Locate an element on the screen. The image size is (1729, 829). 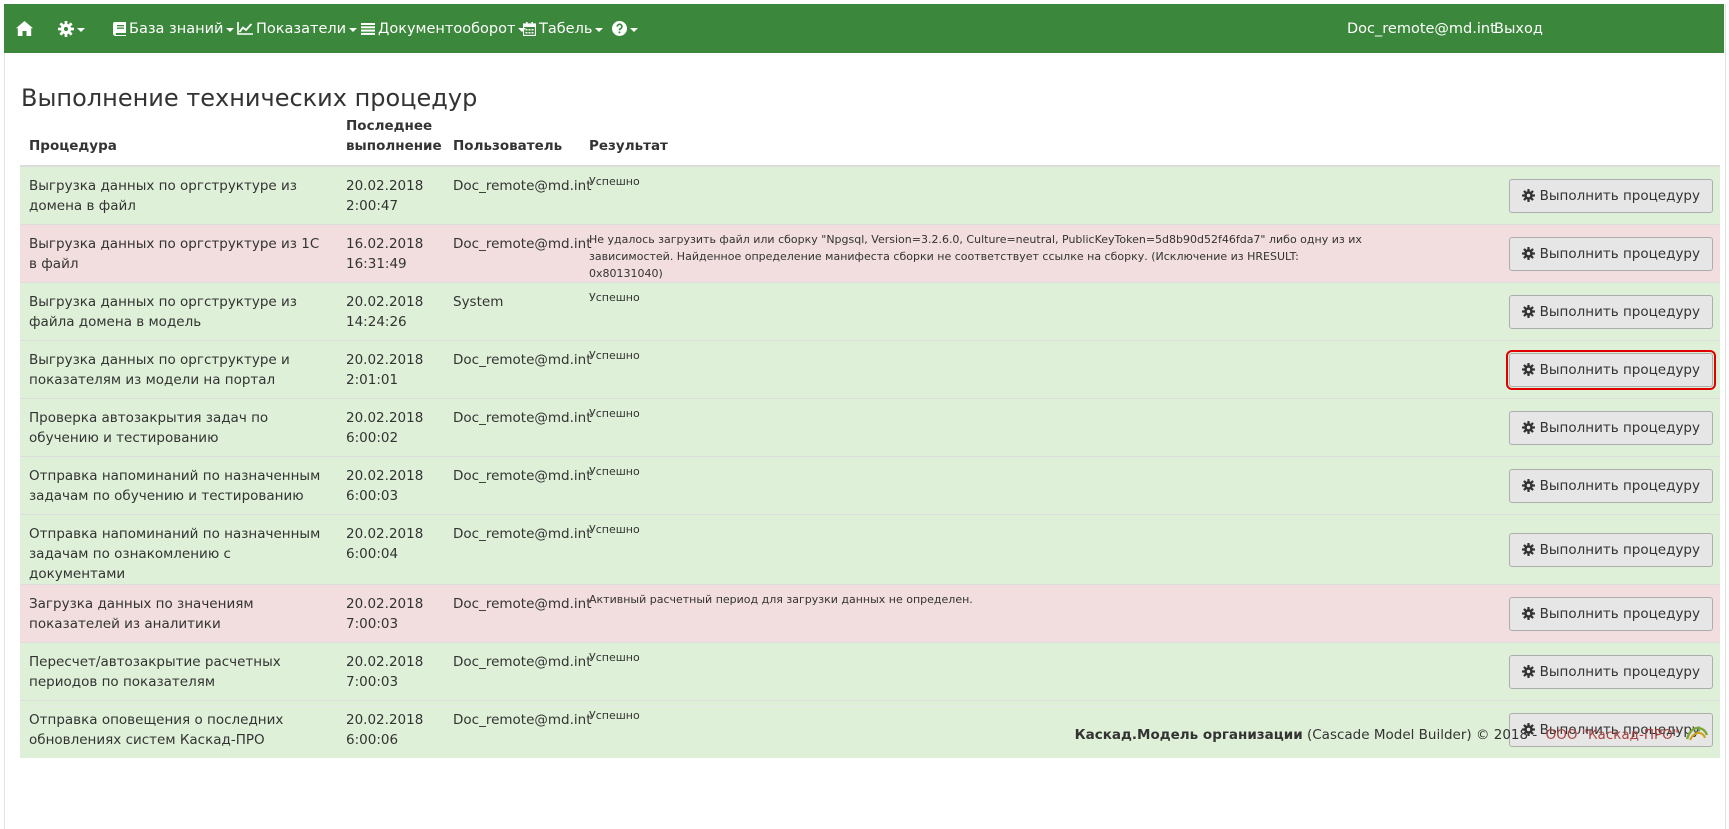
last-run-cell: 20.02.2018 6:00:04 is located at coordinates (390, 549).